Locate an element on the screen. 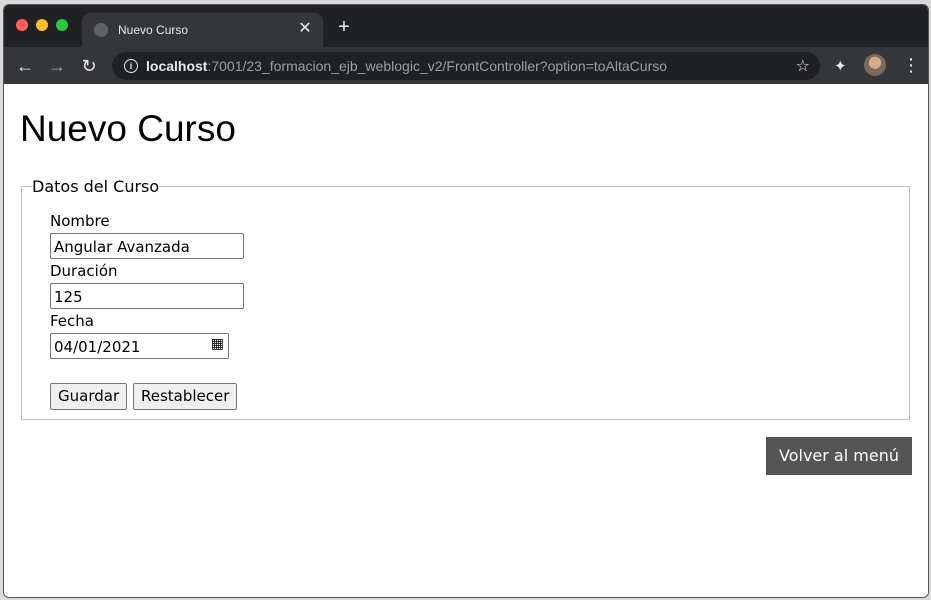 The height and width of the screenshot is (600, 931). duracion-label: Duración is located at coordinates (84, 271).